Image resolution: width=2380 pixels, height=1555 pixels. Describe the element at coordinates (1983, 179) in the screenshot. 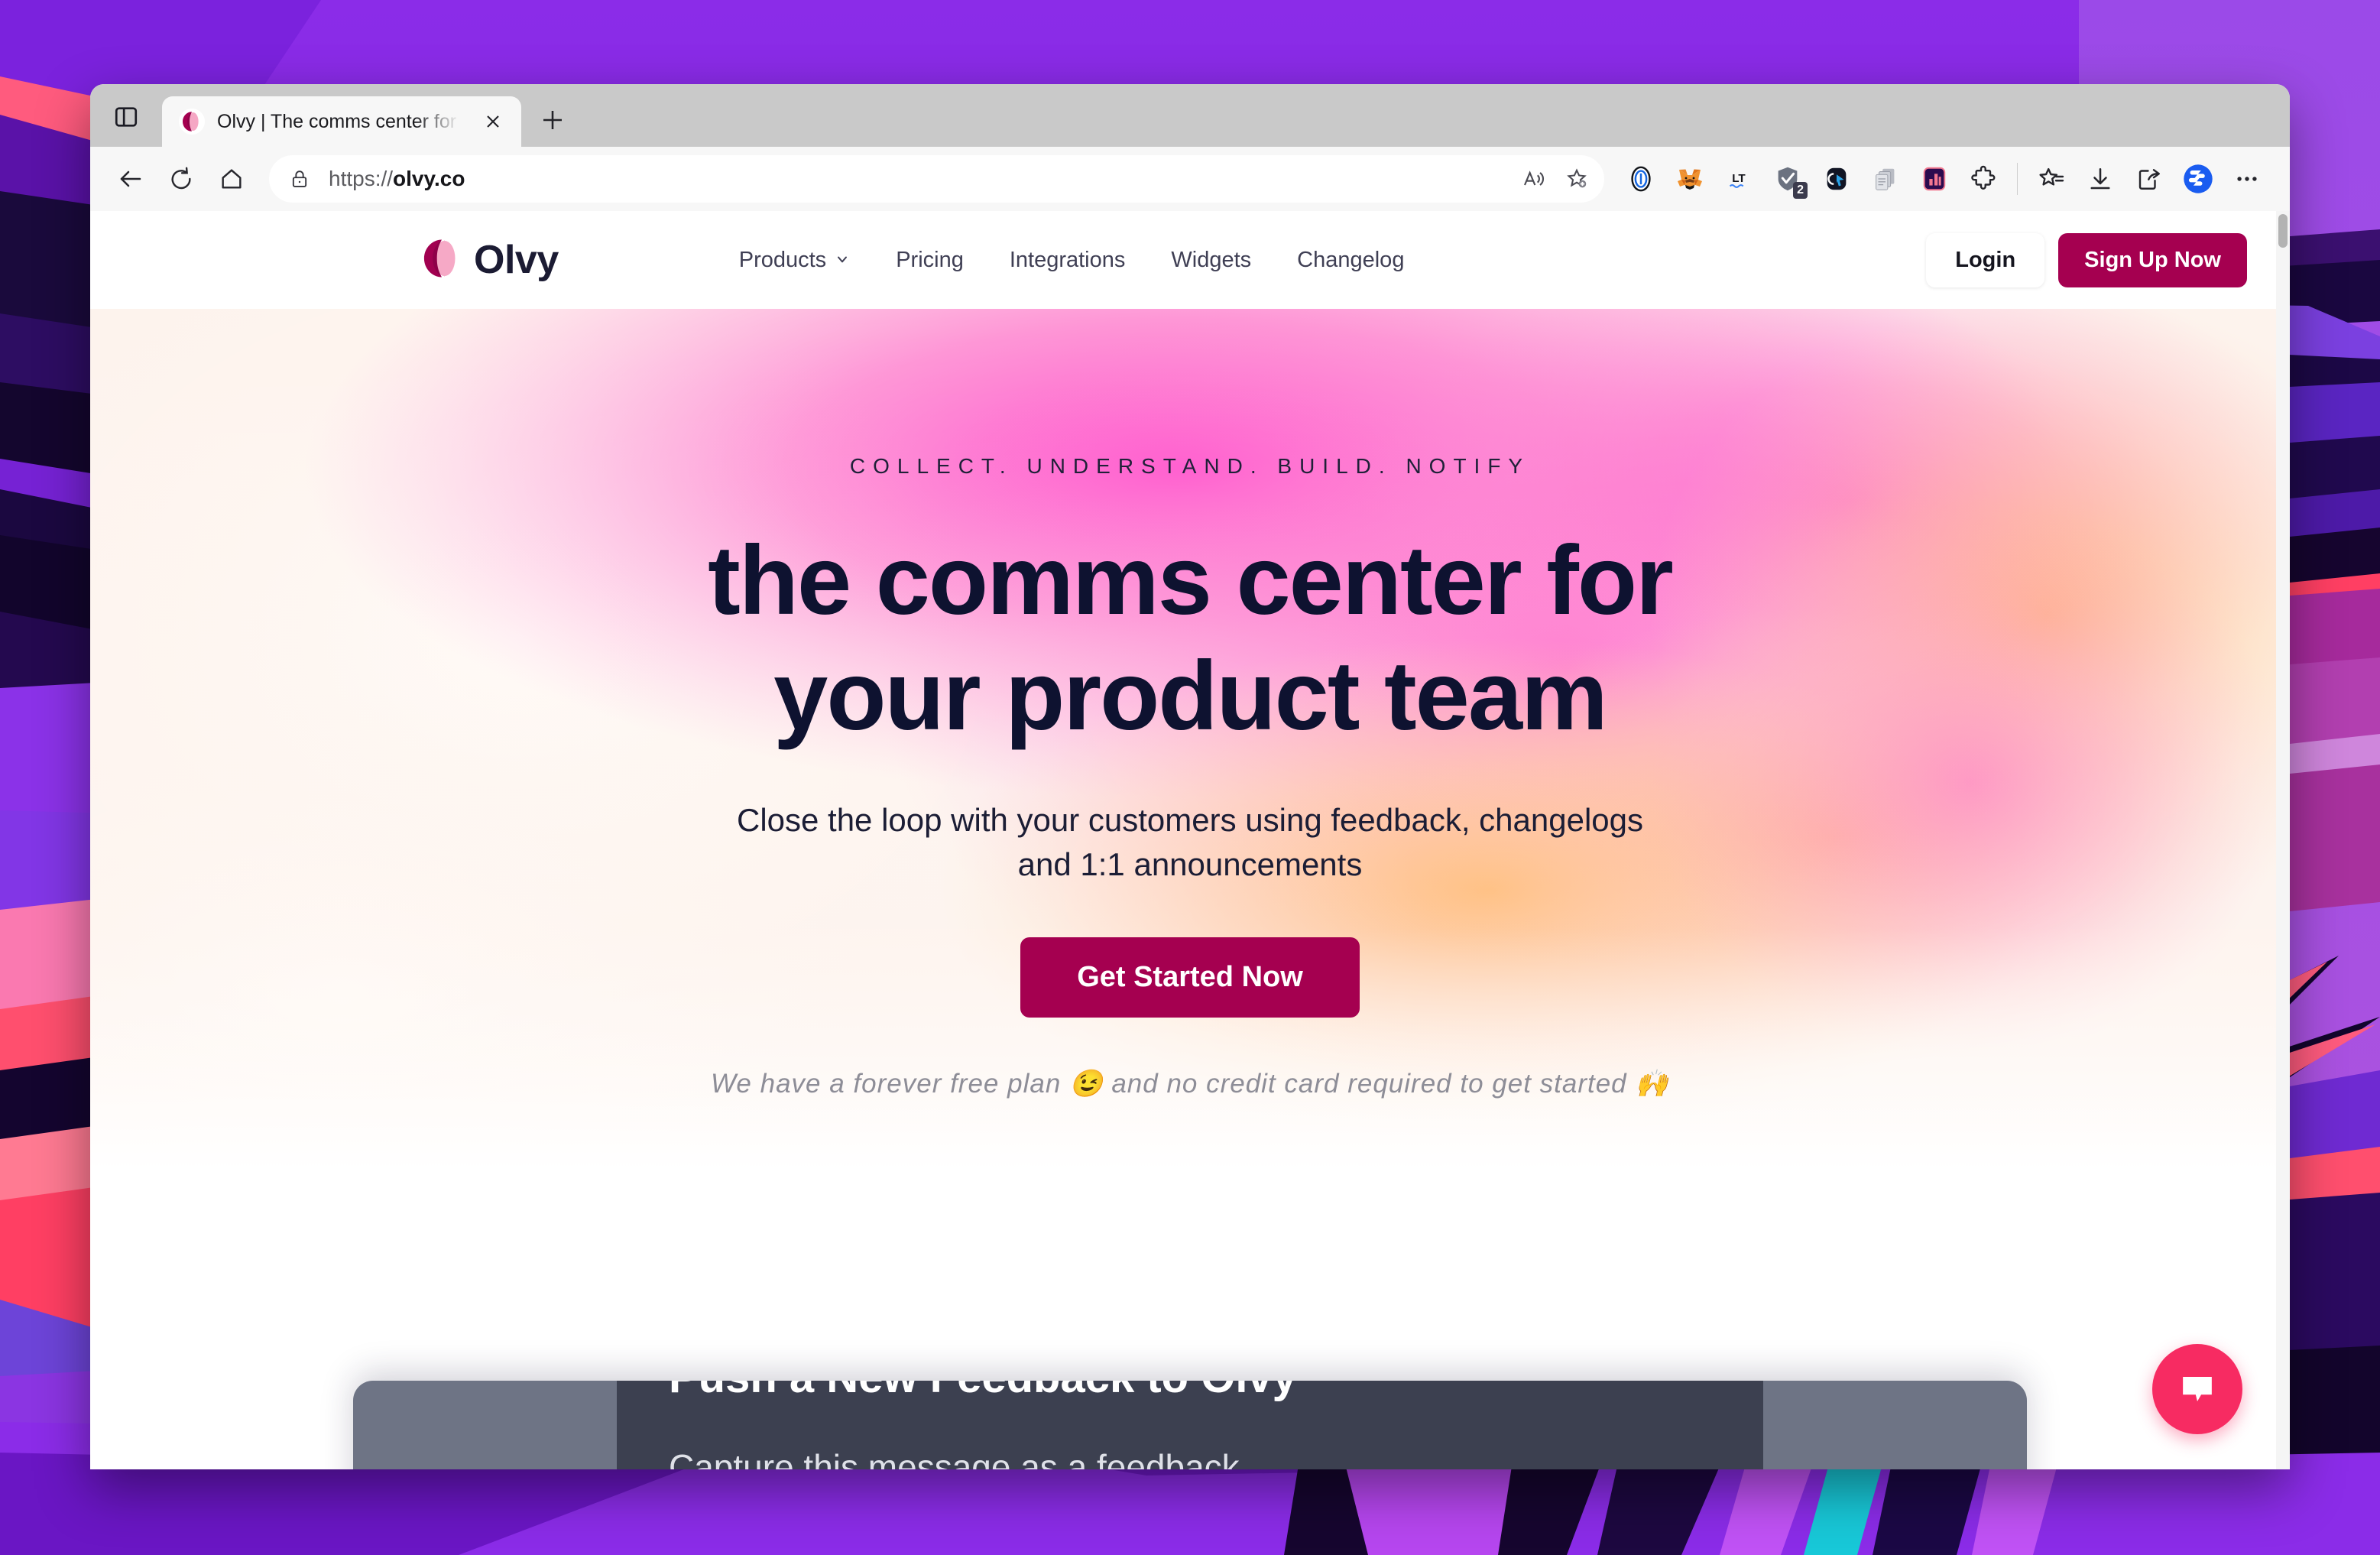

I see `puzzle-extensions-icon` at that location.